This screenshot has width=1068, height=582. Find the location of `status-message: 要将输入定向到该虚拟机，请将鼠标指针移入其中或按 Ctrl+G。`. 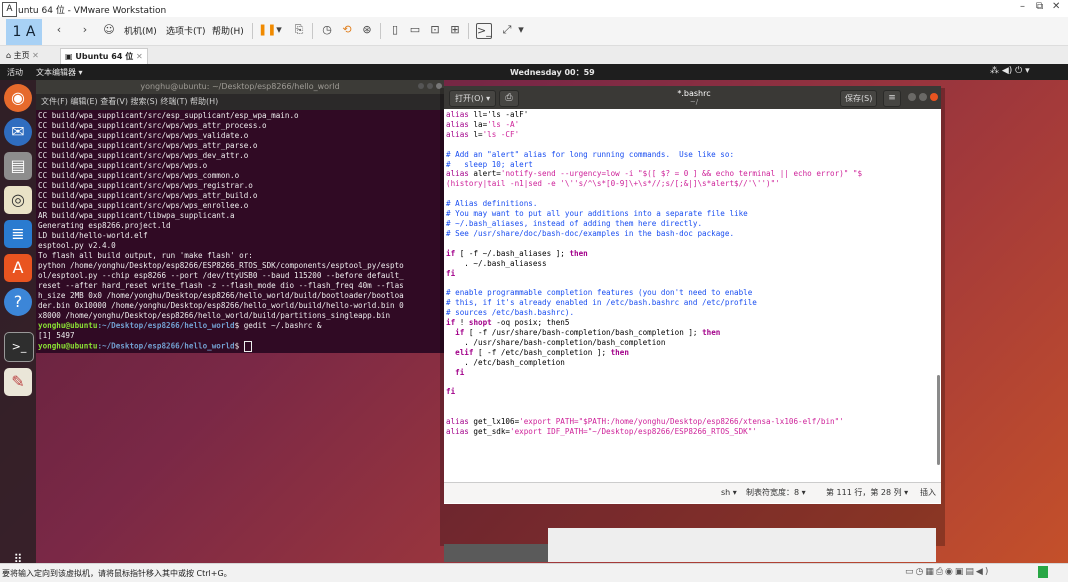

status-message: 要将输入定向到该虚拟机，请将鼠标指针移入其中或按 Ctrl+G。 is located at coordinates (117, 573).